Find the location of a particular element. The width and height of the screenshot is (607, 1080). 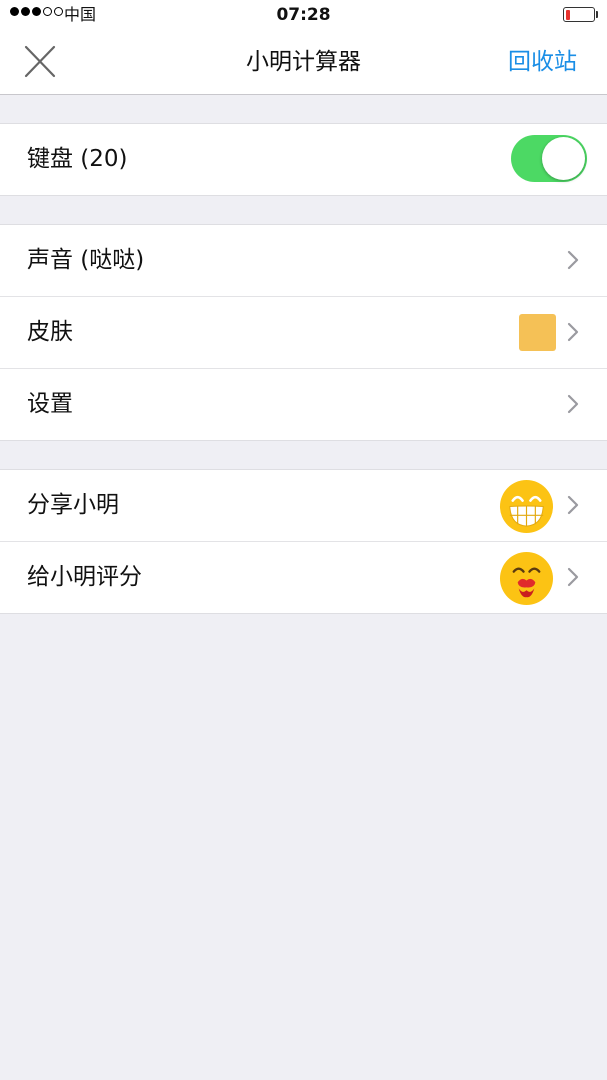

share-row: 分享小明 is located at coordinates (303, 505).